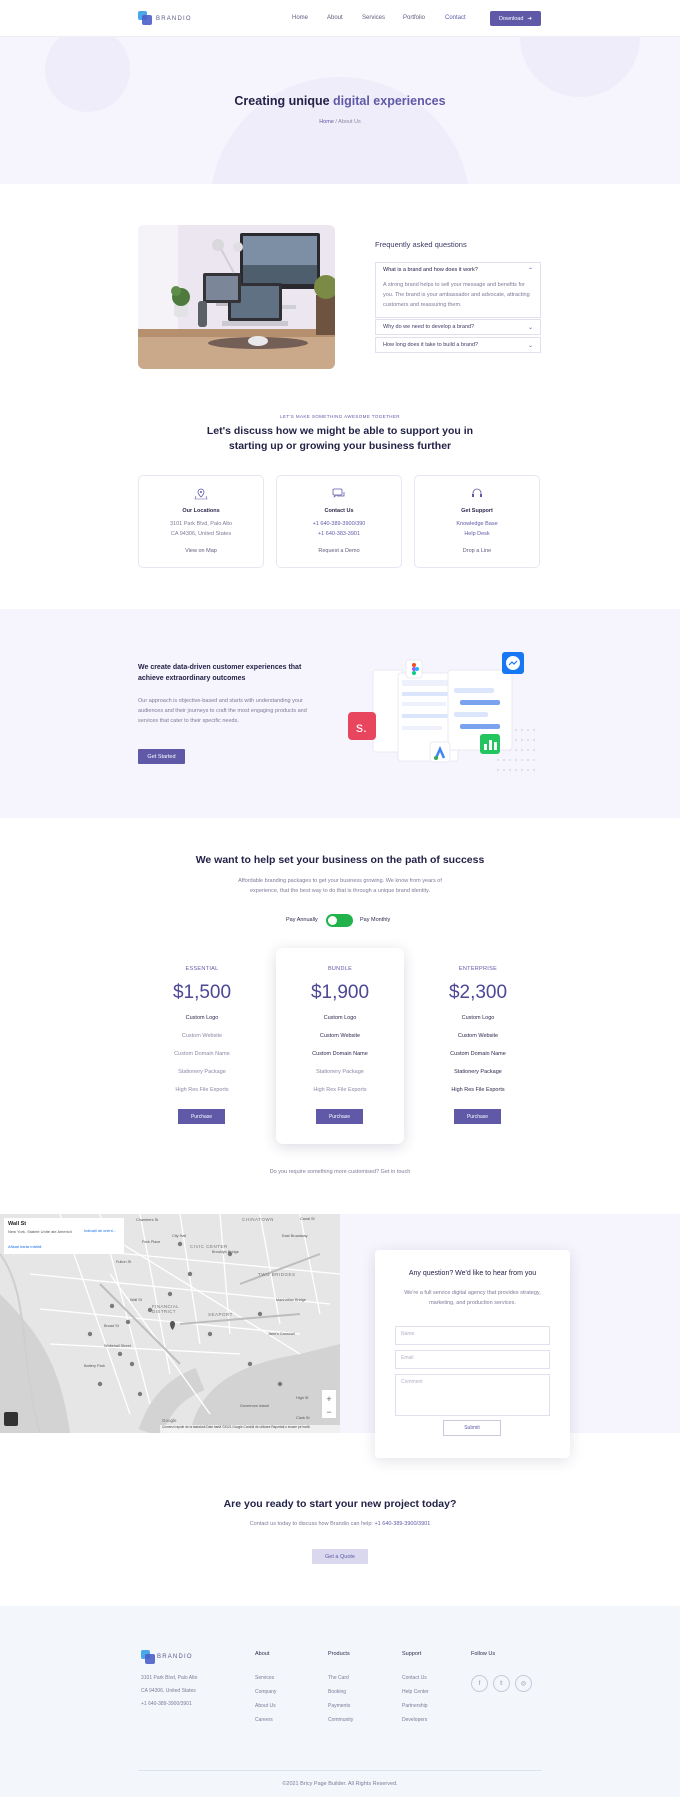  What do you see at coordinates (472, 1395) in the screenshot?
I see `comment-field: Comment` at bounding box center [472, 1395].